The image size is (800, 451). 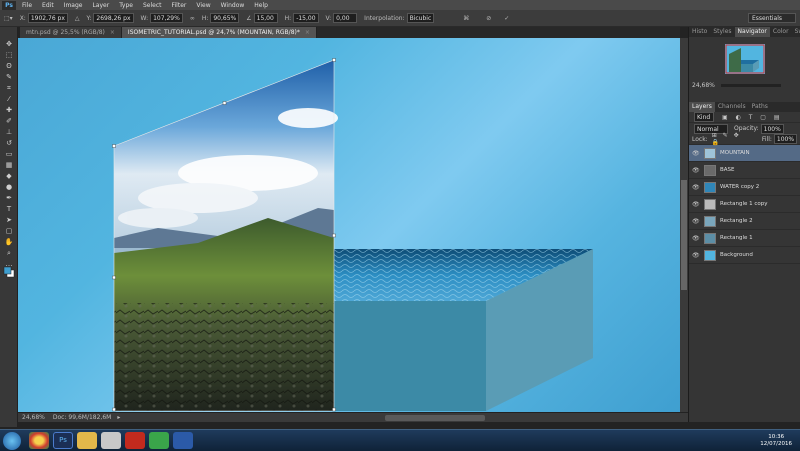 I want to click on quick-select-tool-icon: ✎, so click(x=9, y=77).